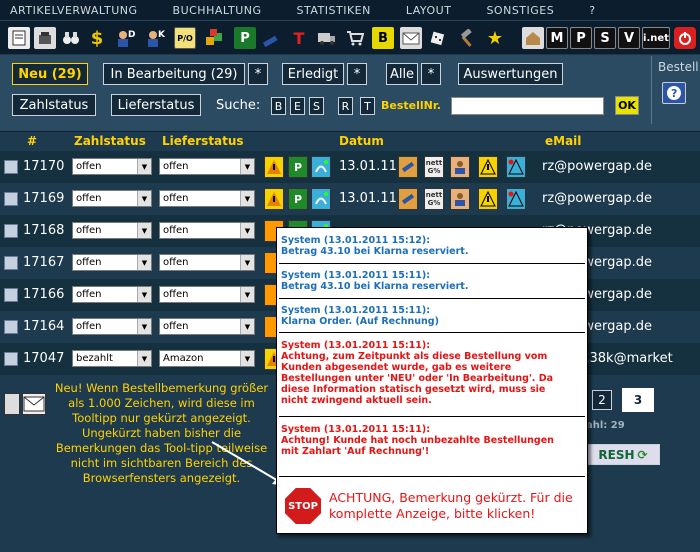 This screenshot has width=700, height=552. I want to click on order-id: 17166, so click(43, 294).